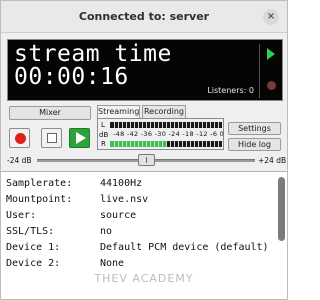 Image resolution: width=320 pixels, height=300 pixels. What do you see at coordinates (39, 183) in the screenshot?
I see `log-key: Samplerate:` at bounding box center [39, 183].